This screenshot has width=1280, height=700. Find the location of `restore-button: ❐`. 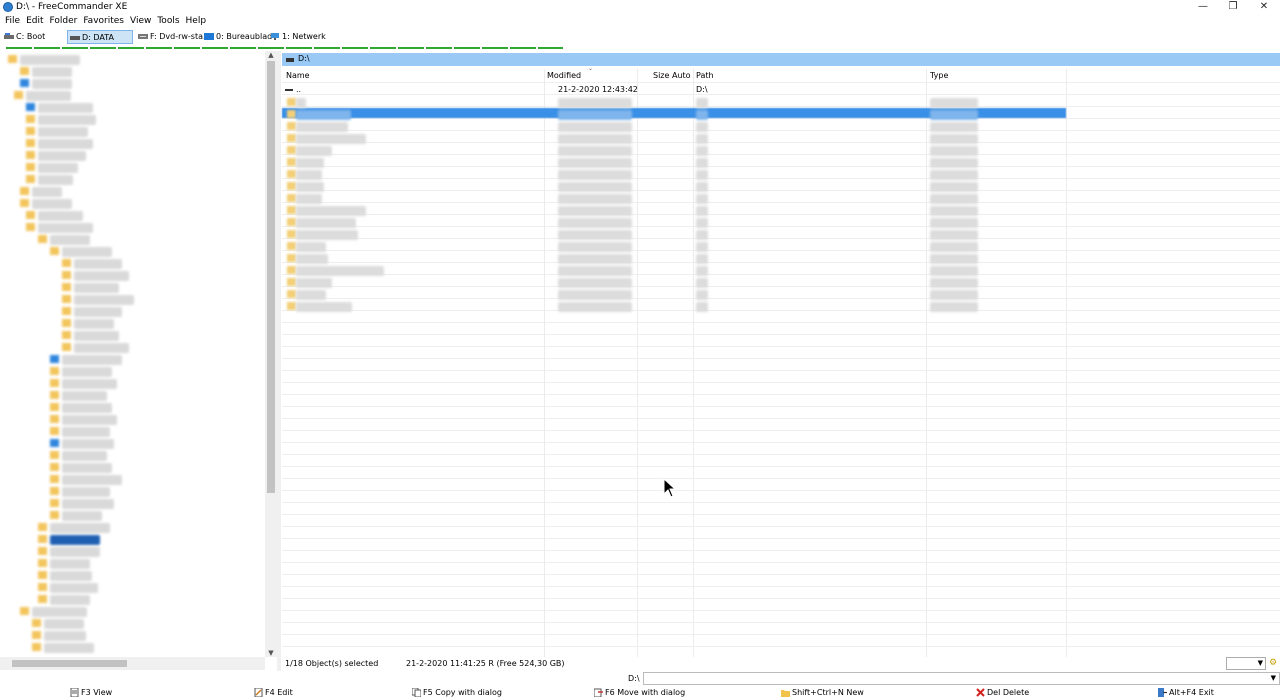

restore-button: ❐ is located at coordinates (1233, 7).